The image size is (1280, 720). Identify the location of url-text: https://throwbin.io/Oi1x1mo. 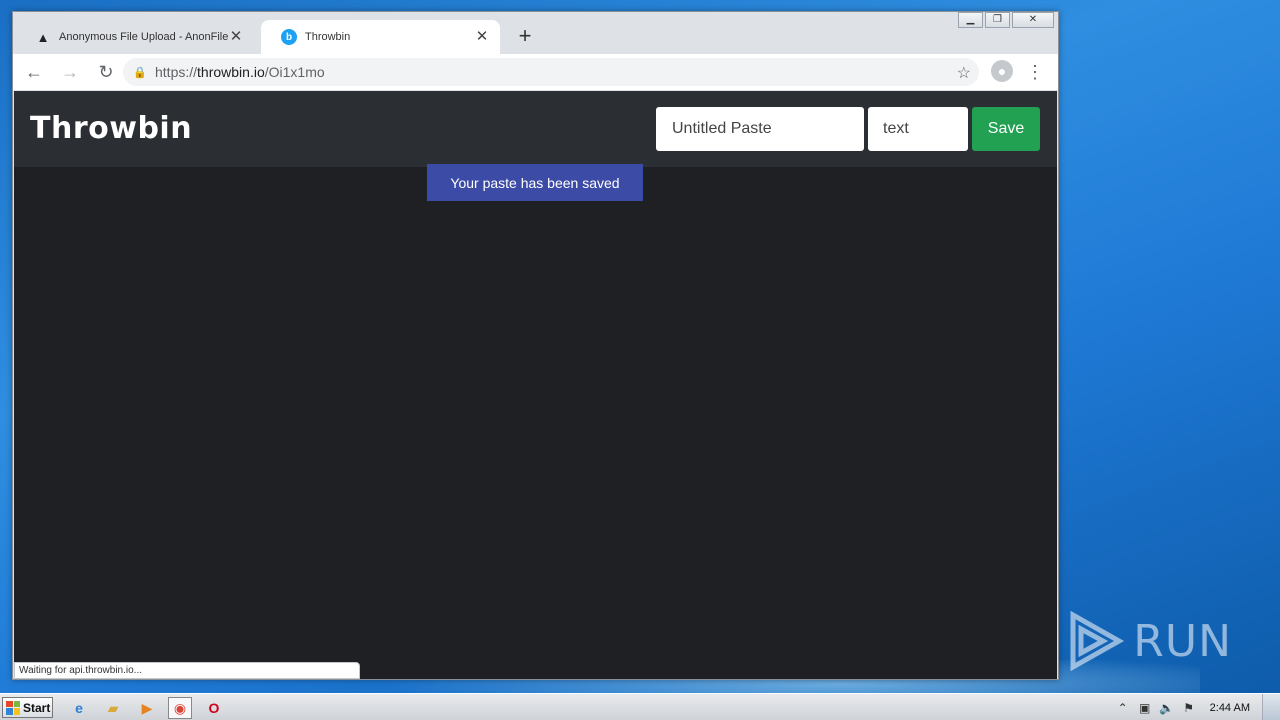
(240, 72).